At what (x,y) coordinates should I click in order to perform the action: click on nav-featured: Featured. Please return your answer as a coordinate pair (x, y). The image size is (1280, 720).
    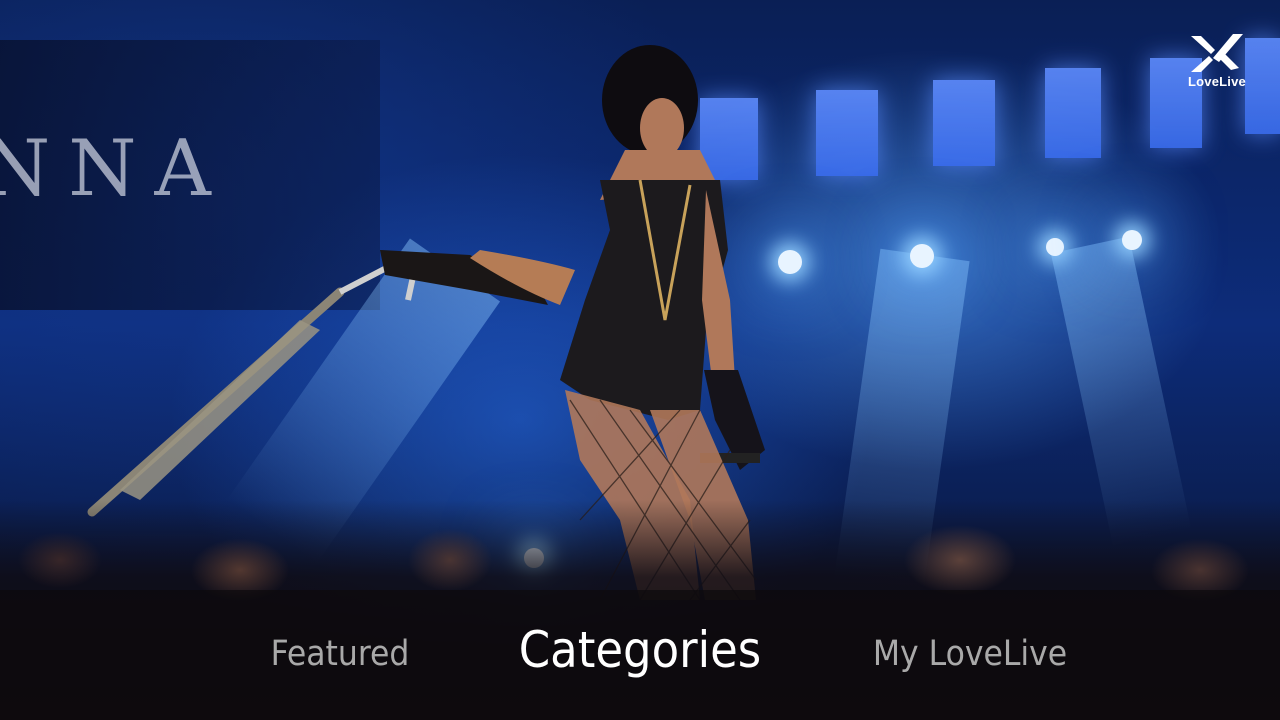
    Looking at the image, I should click on (340, 655).